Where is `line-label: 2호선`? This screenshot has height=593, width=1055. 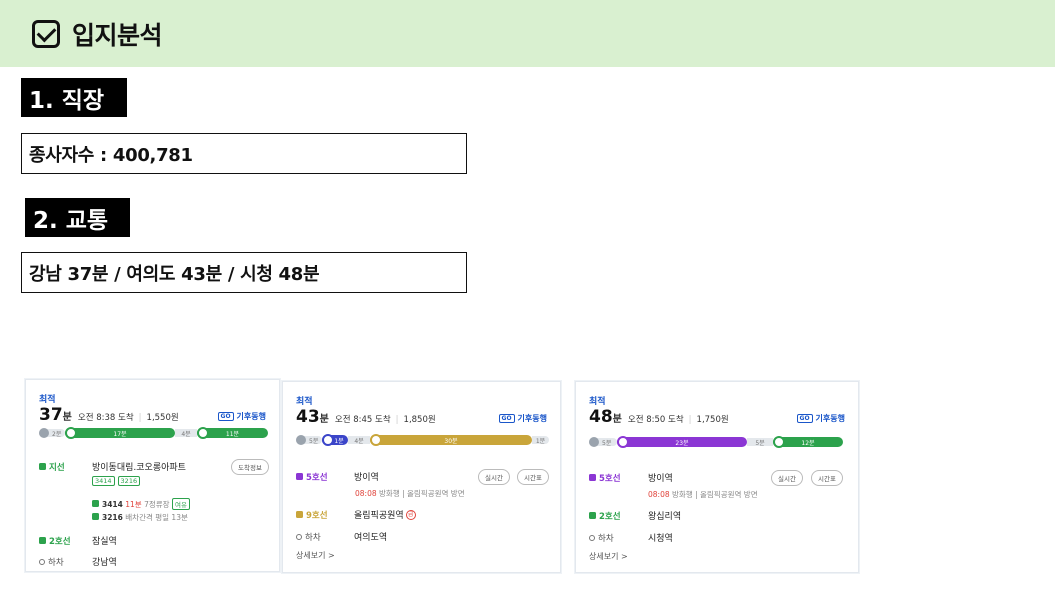 line-label: 2호선 is located at coordinates (618, 516).